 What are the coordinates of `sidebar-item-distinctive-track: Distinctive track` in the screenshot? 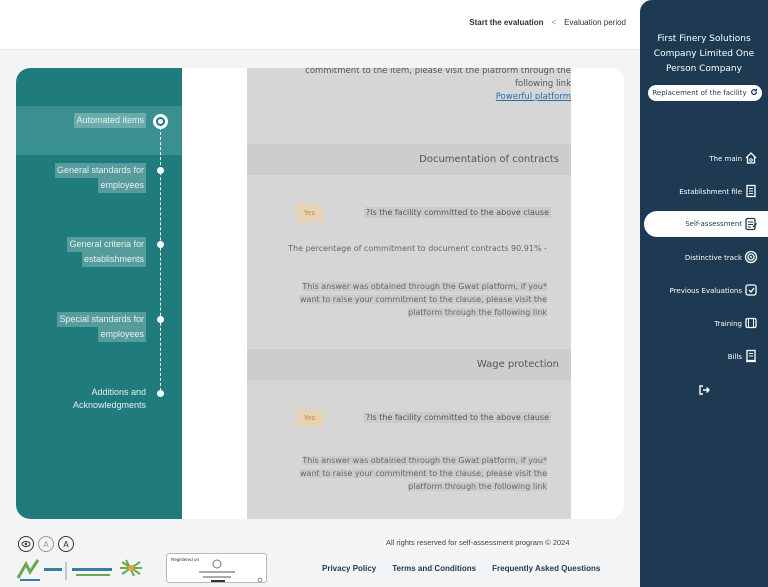 It's located at (704, 257).